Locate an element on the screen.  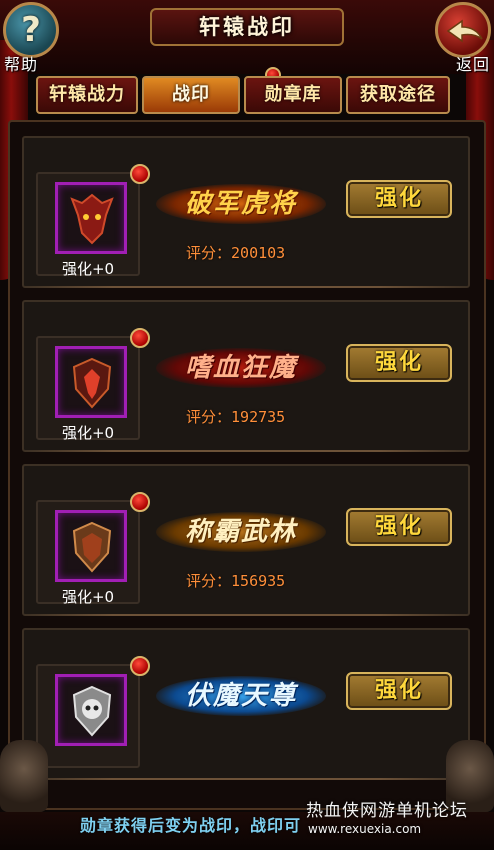
question-mark-icon: ? is located at coordinates (31, 30).